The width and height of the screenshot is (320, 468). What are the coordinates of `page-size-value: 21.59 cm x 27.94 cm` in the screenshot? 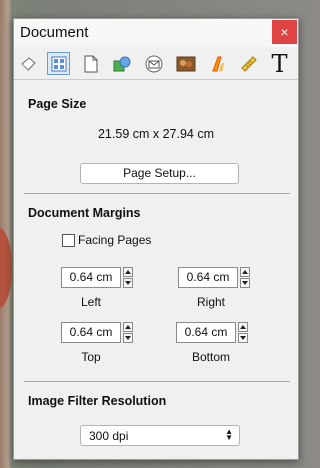 It's located at (156, 134).